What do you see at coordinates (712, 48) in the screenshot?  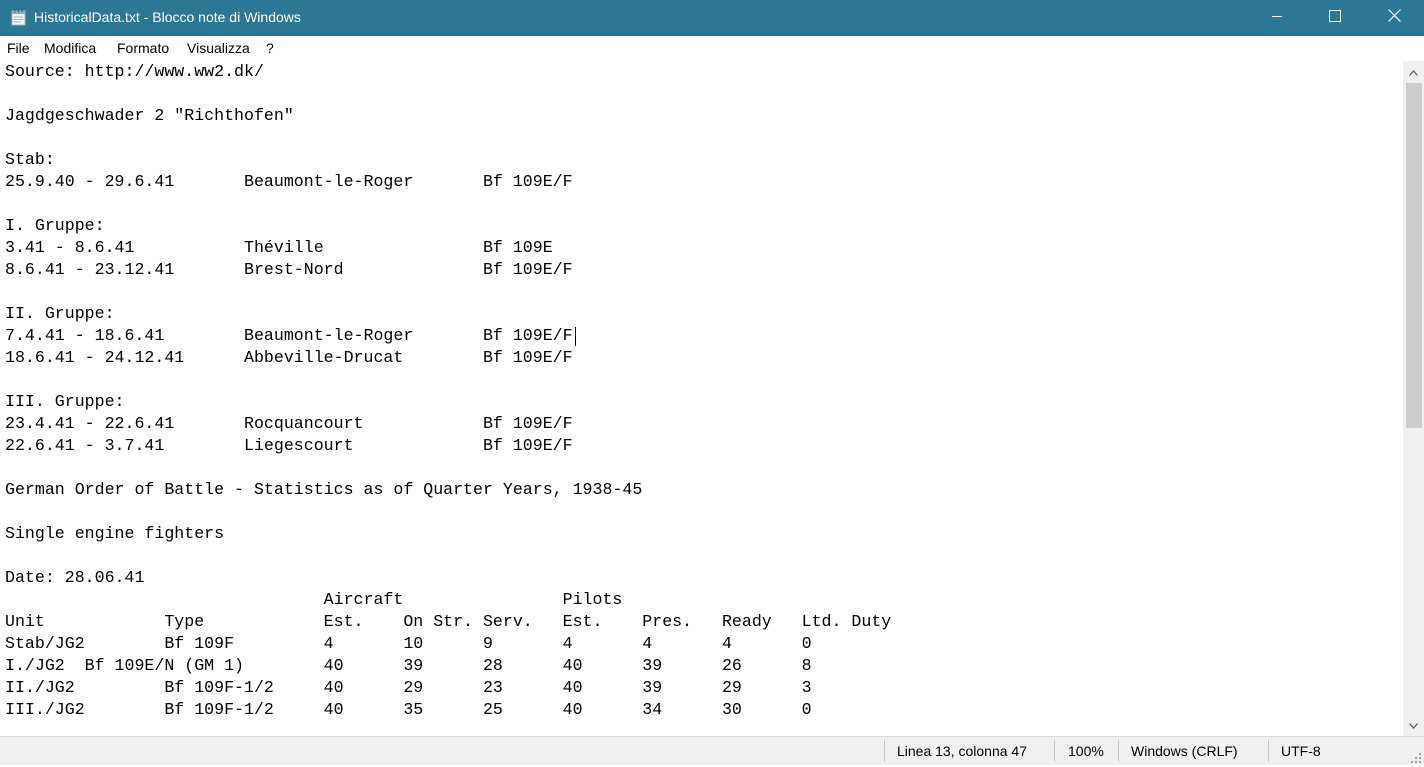 I see `menu-bar: File Modifica Formato Visualizza ?` at bounding box center [712, 48].